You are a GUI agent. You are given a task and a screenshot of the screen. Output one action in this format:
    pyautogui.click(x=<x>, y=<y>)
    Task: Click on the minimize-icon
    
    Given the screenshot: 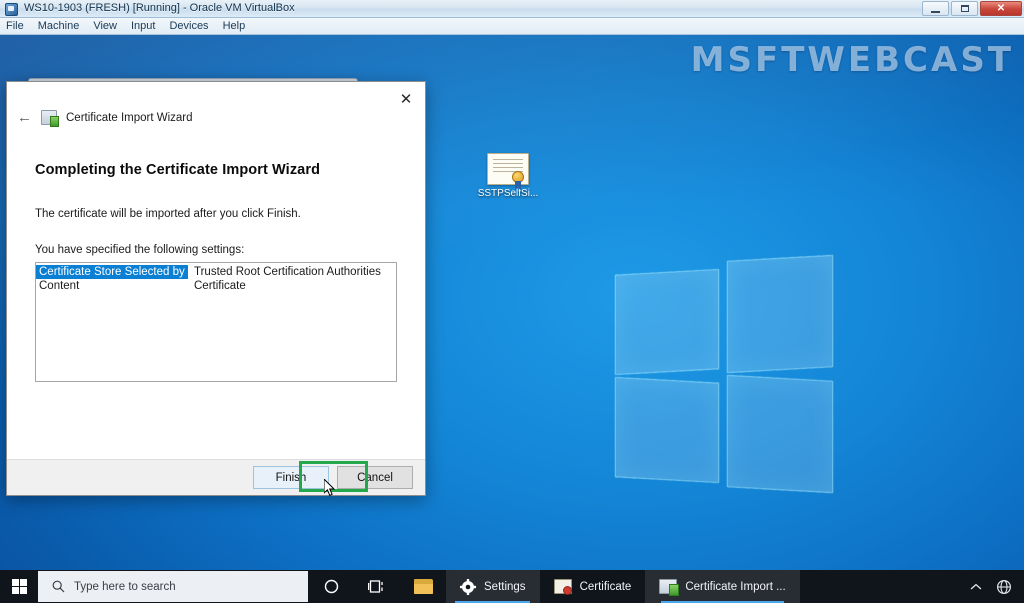 What is the action you would take?
    pyautogui.click(x=935, y=11)
    